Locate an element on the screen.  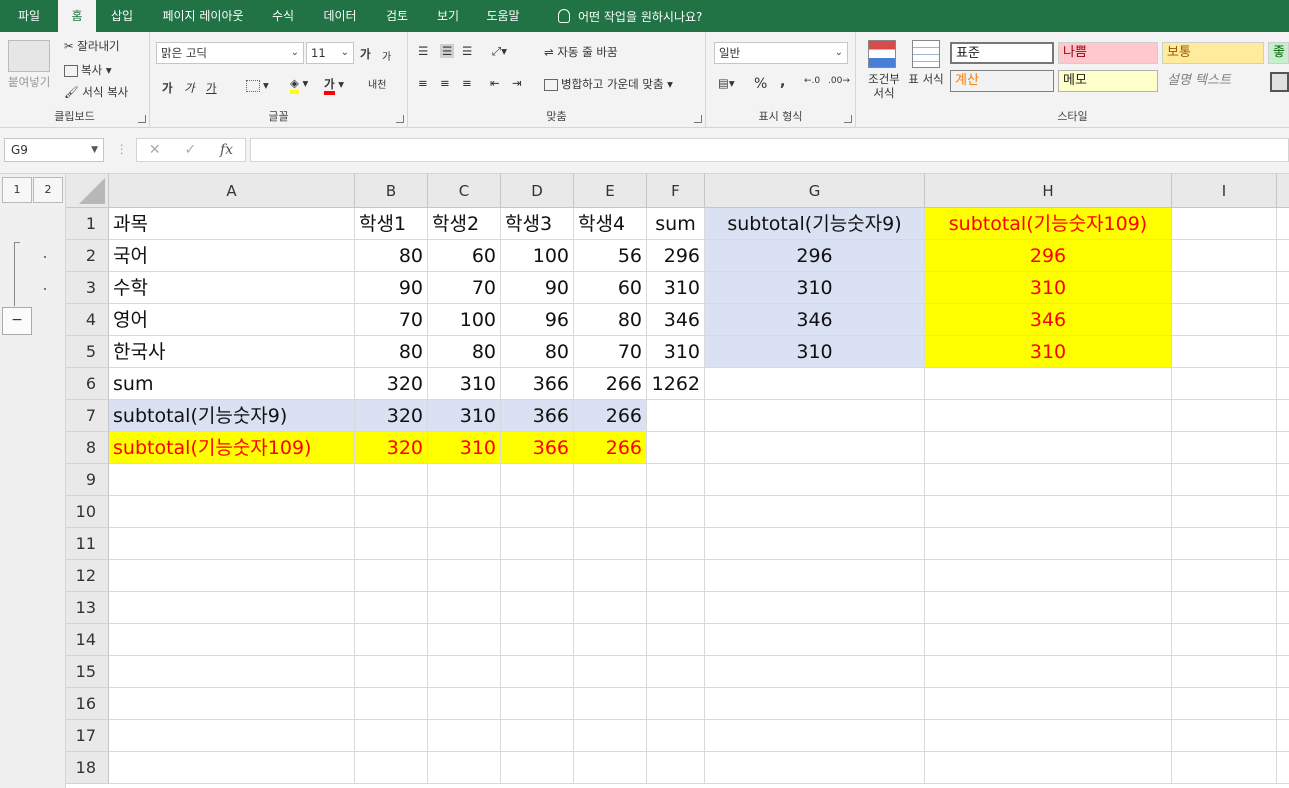
style-explanatory: 설명 텍스트 is located at coordinates (1213, 81).